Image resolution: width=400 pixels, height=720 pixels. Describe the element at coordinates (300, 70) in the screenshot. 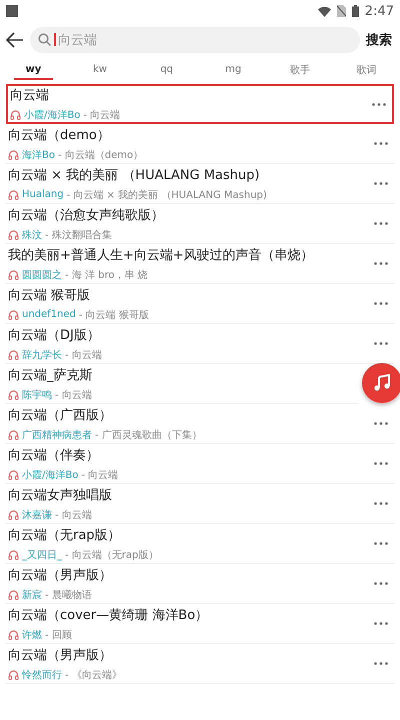

I see `source-tab: 歌手` at that location.